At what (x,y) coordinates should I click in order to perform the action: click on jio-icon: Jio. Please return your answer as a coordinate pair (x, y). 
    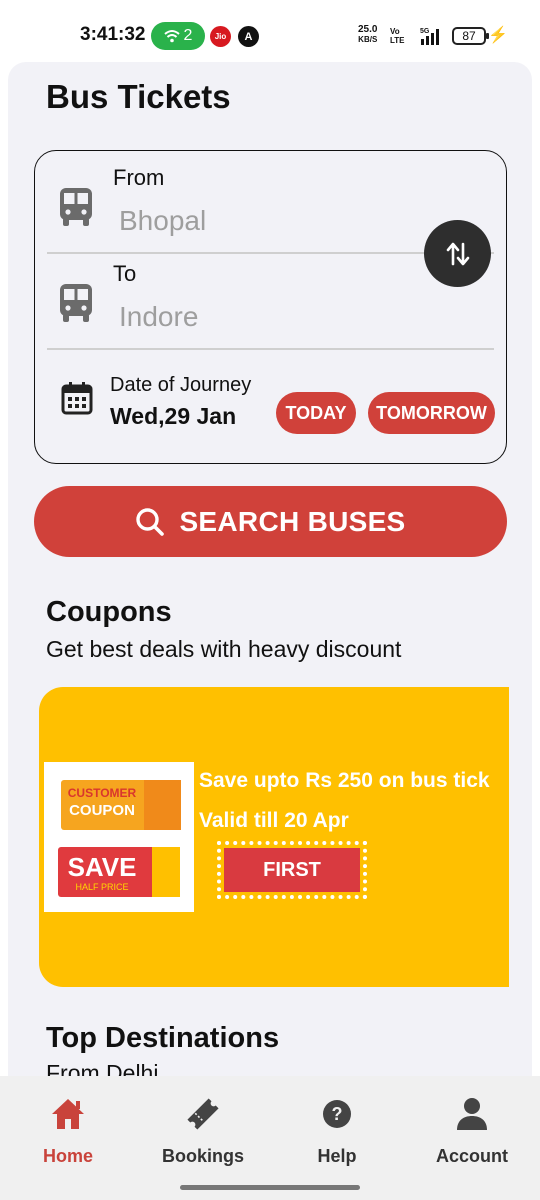
    Looking at the image, I should click on (220, 36).